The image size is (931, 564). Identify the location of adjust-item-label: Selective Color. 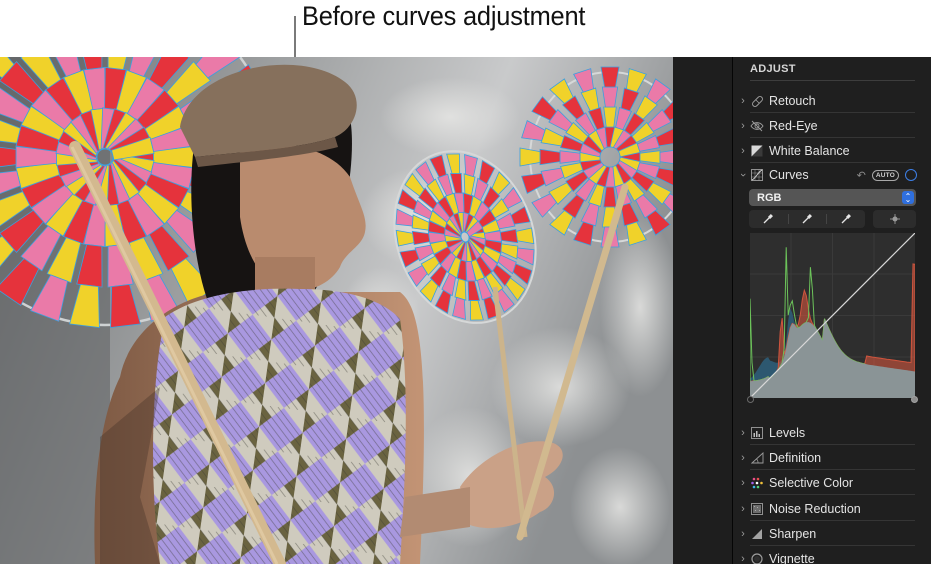
(811, 483).